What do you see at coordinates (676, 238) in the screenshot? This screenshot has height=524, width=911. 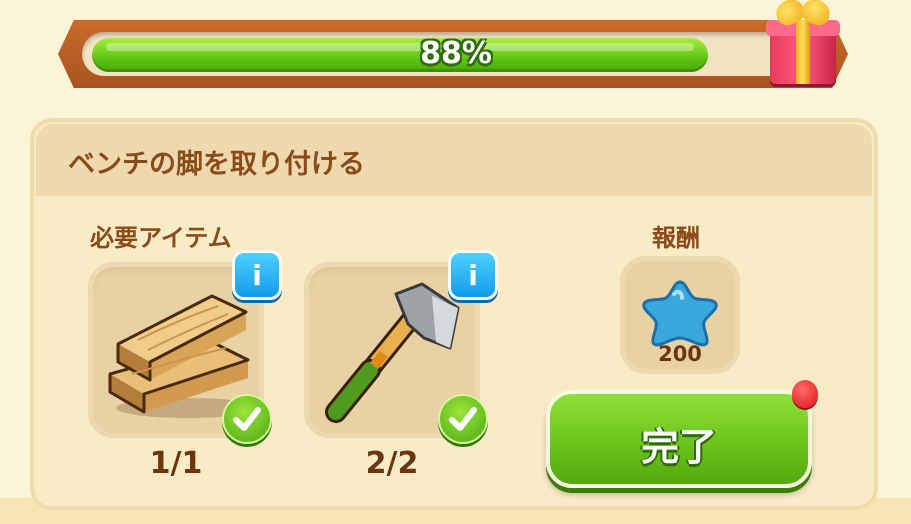 I see `reward-heading: 報酬` at bounding box center [676, 238].